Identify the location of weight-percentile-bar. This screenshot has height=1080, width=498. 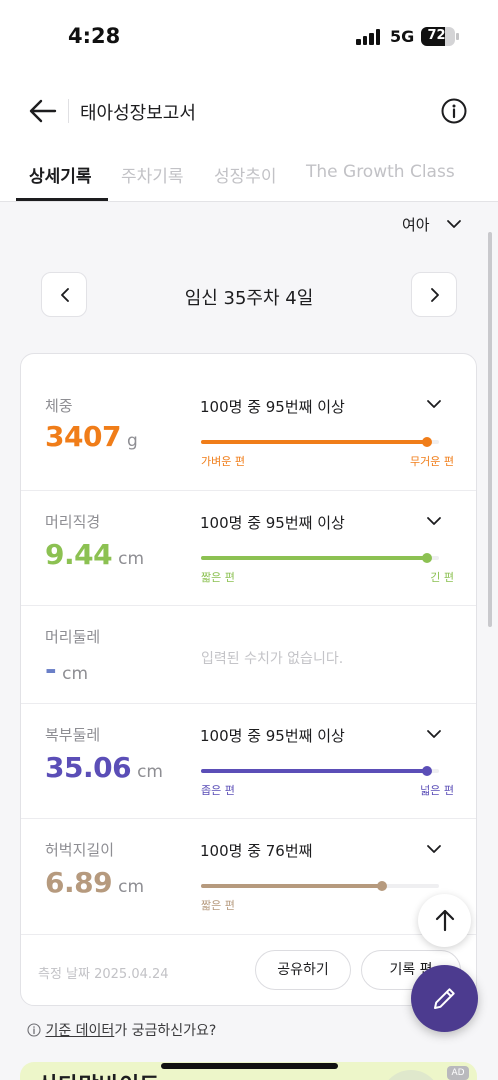
(320, 442).